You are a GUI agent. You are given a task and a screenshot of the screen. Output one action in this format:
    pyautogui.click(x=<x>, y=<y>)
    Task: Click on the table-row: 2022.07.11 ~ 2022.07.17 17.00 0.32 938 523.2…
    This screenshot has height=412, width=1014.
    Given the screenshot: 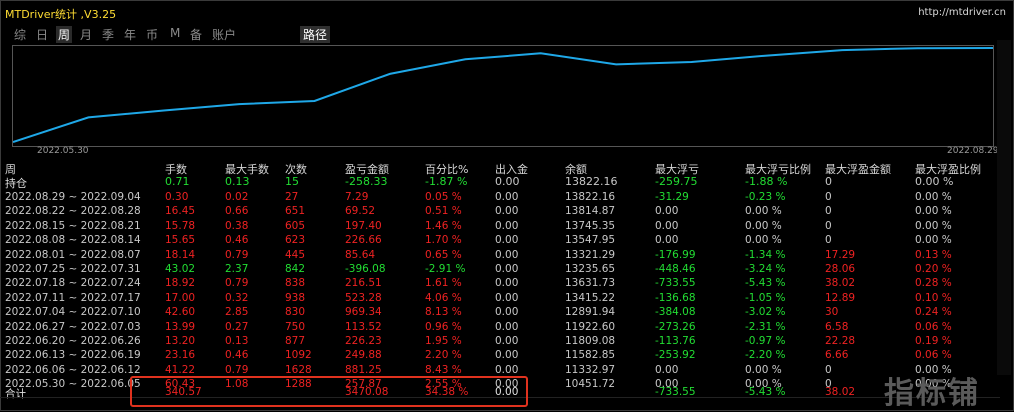 What is the action you would take?
    pyautogui.click(x=497, y=299)
    